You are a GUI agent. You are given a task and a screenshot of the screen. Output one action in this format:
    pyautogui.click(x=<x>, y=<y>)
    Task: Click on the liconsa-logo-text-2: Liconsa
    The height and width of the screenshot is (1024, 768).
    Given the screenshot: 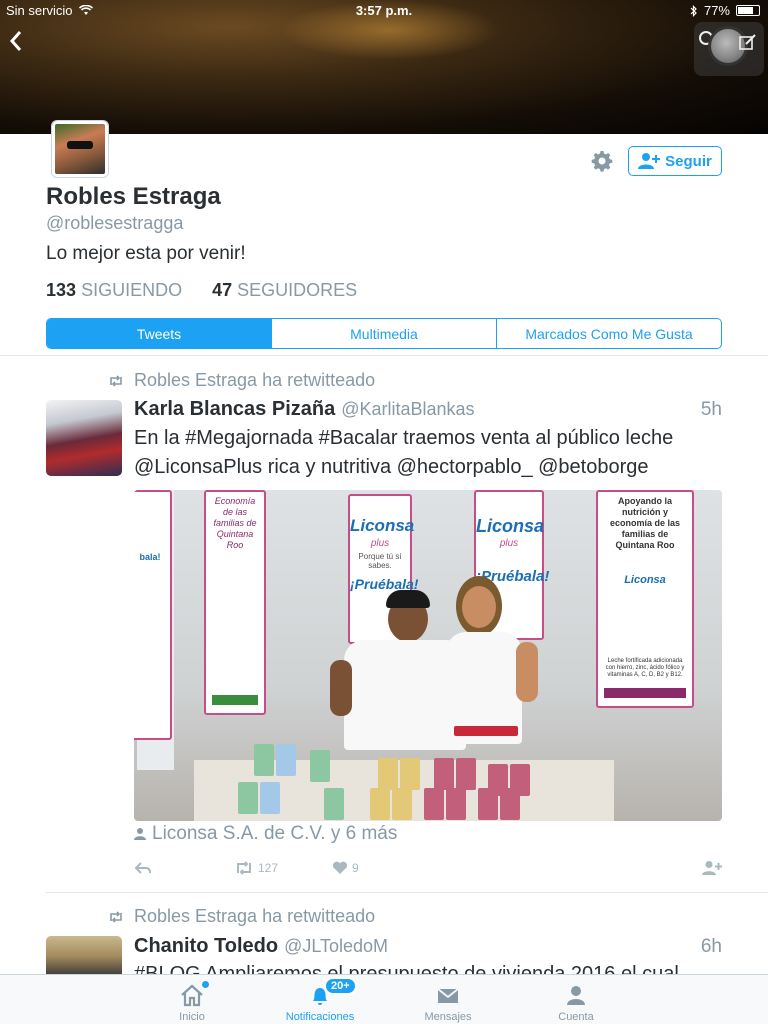 What is the action you would take?
    pyautogui.click(x=510, y=526)
    